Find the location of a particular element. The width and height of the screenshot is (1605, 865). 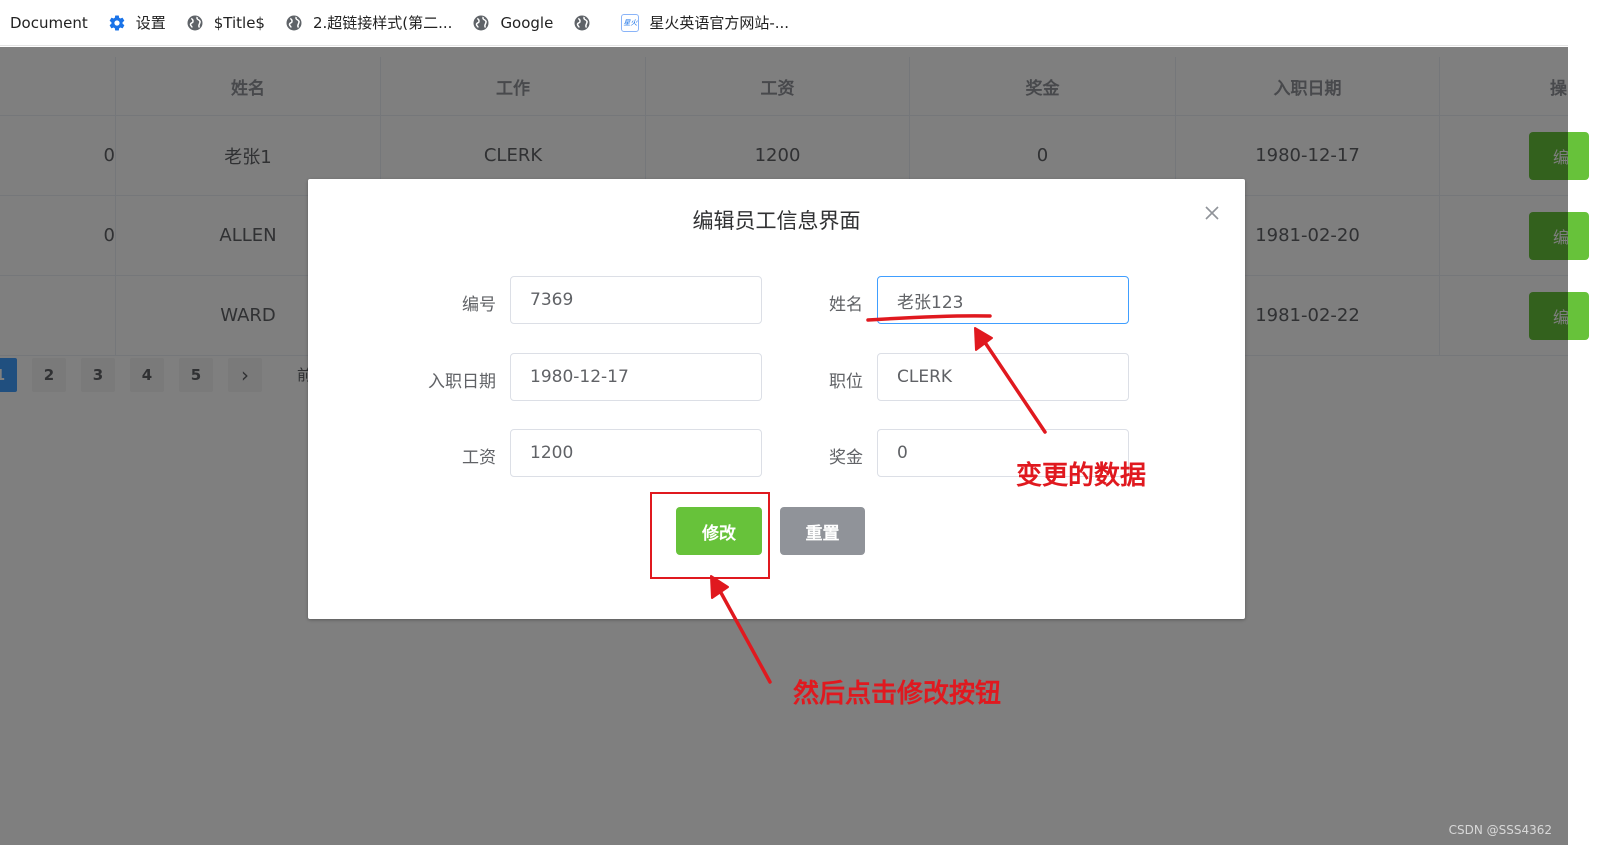

annotation-changed-data: 变更的数据 is located at coordinates (1081, 476).